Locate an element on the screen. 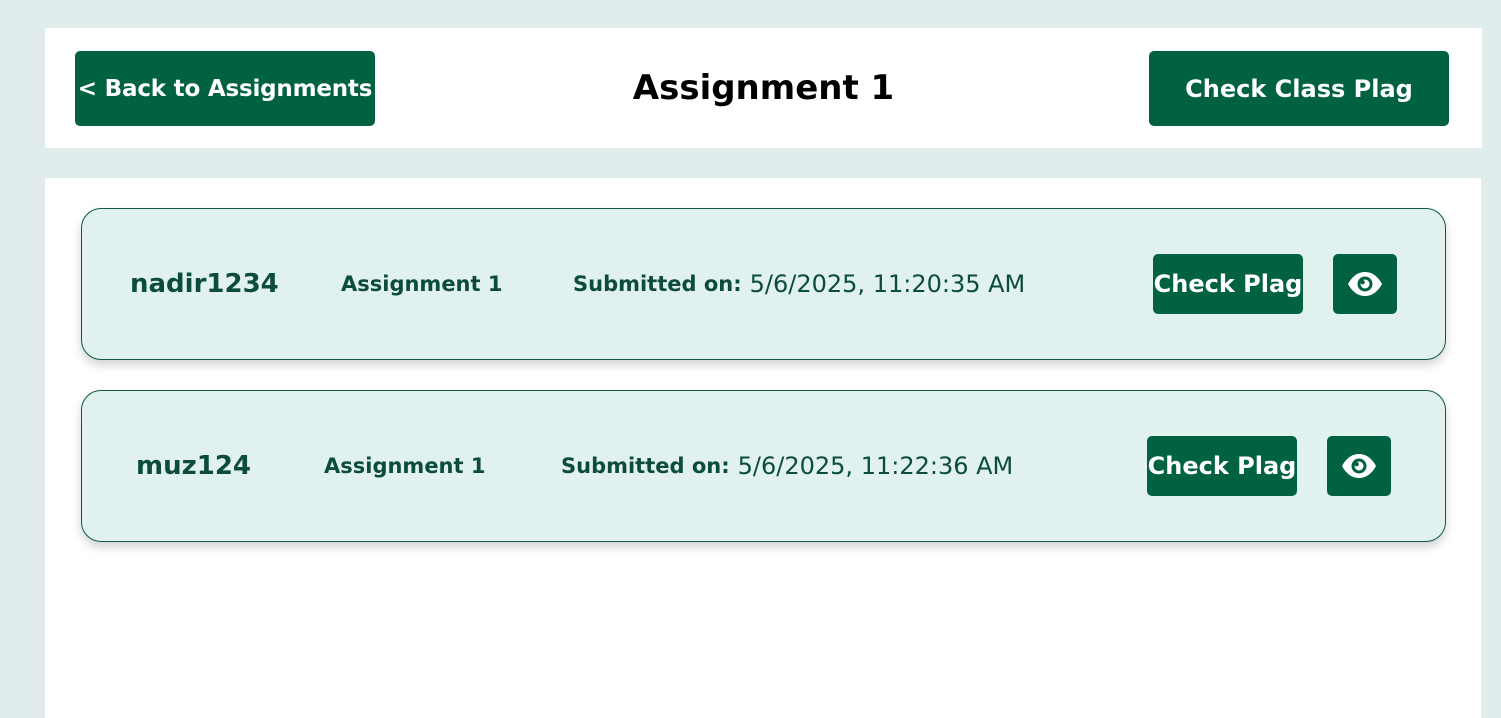 The width and height of the screenshot is (1501, 718). submission-username: muz124 is located at coordinates (194, 466).